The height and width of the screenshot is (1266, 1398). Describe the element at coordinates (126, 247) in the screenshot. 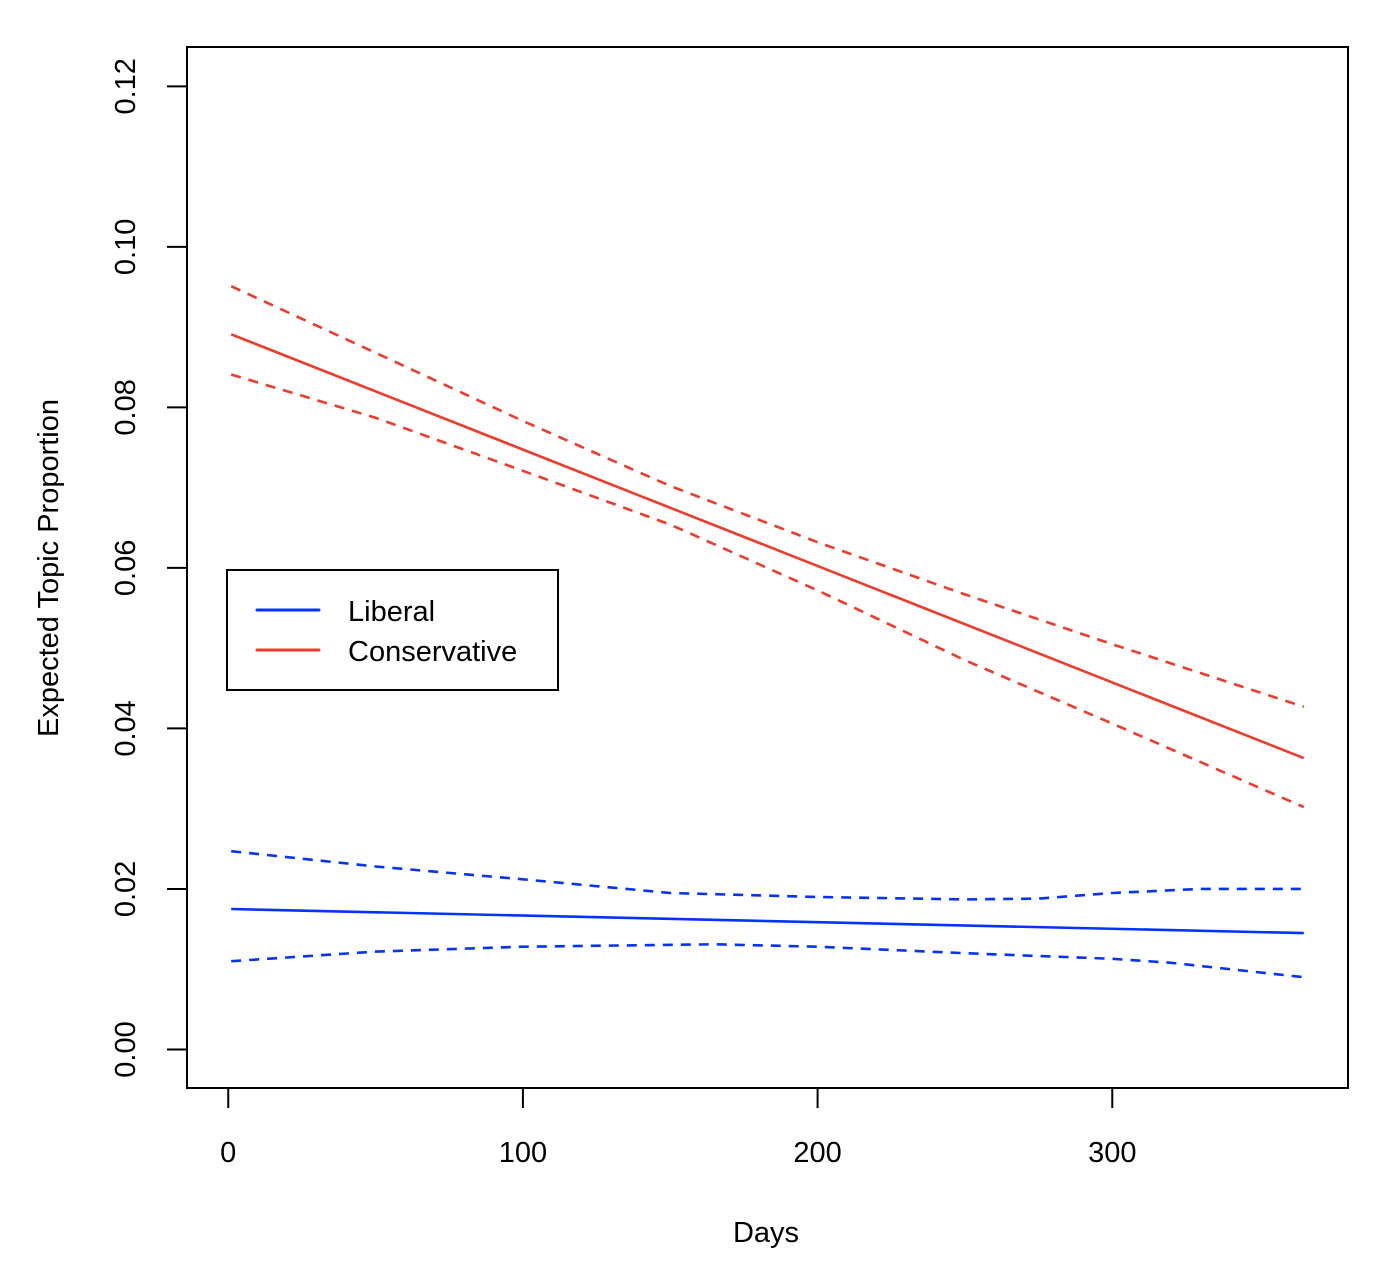

I see `y-tick-label: 0.10` at that location.